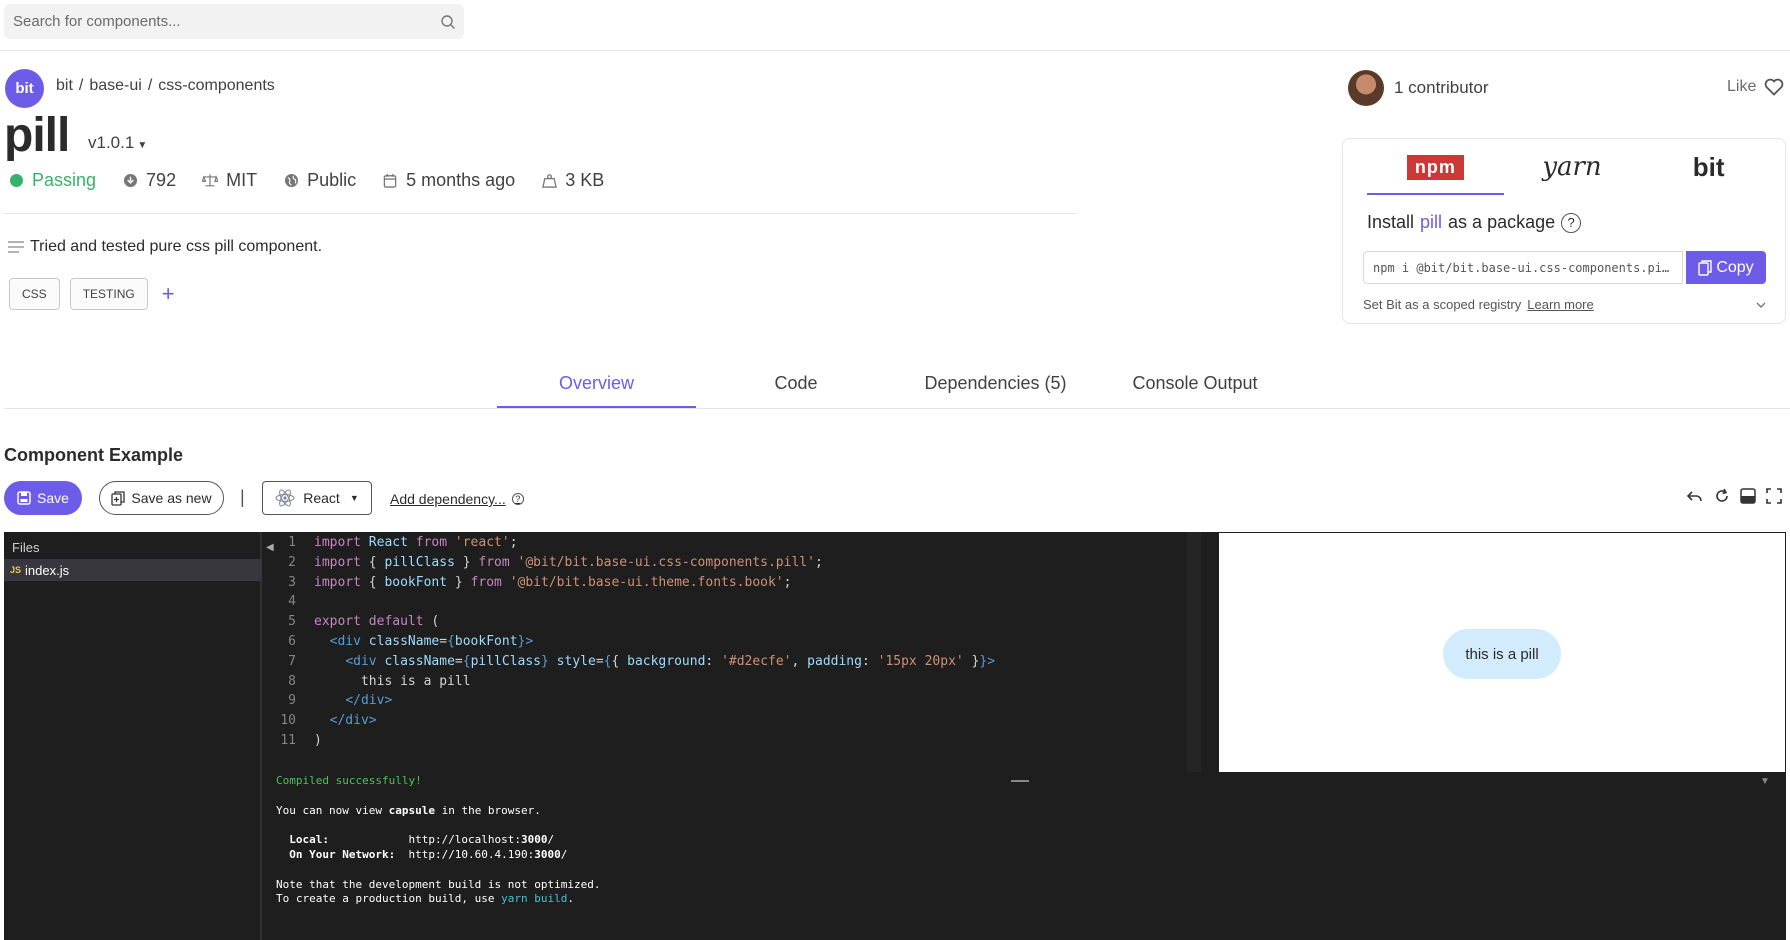 Image resolution: width=1790 pixels, height=940 pixels. Describe the element at coordinates (1742, 86) in the screenshot. I see `like-label: Like` at that location.